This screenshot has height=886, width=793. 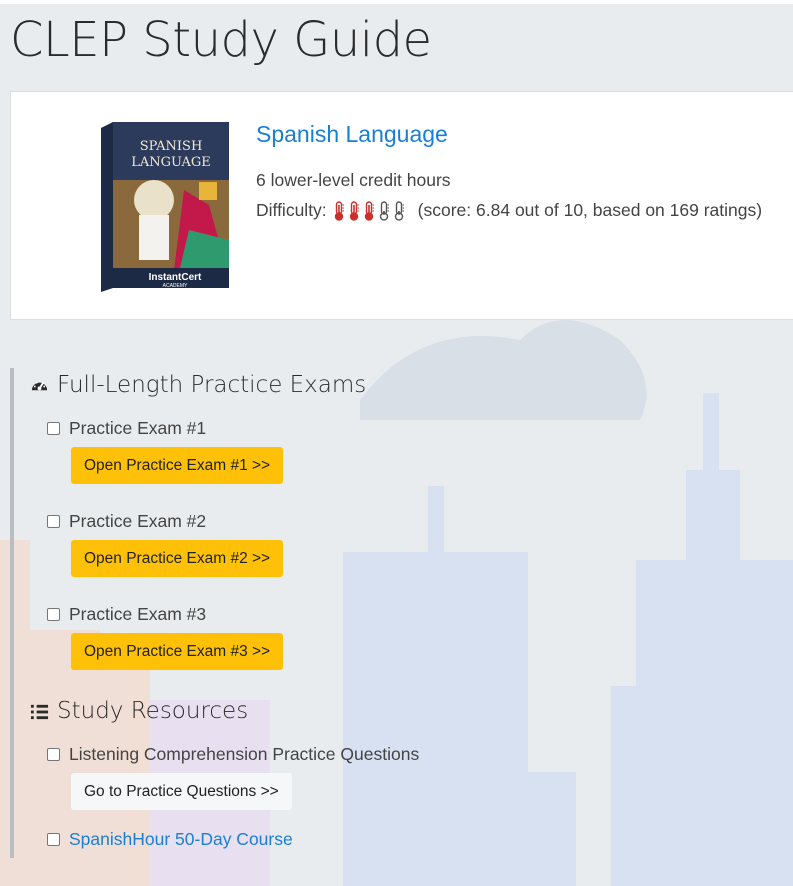 What do you see at coordinates (53, 839) in the screenshot?
I see `spanishhour-course-checkbox` at bounding box center [53, 839].